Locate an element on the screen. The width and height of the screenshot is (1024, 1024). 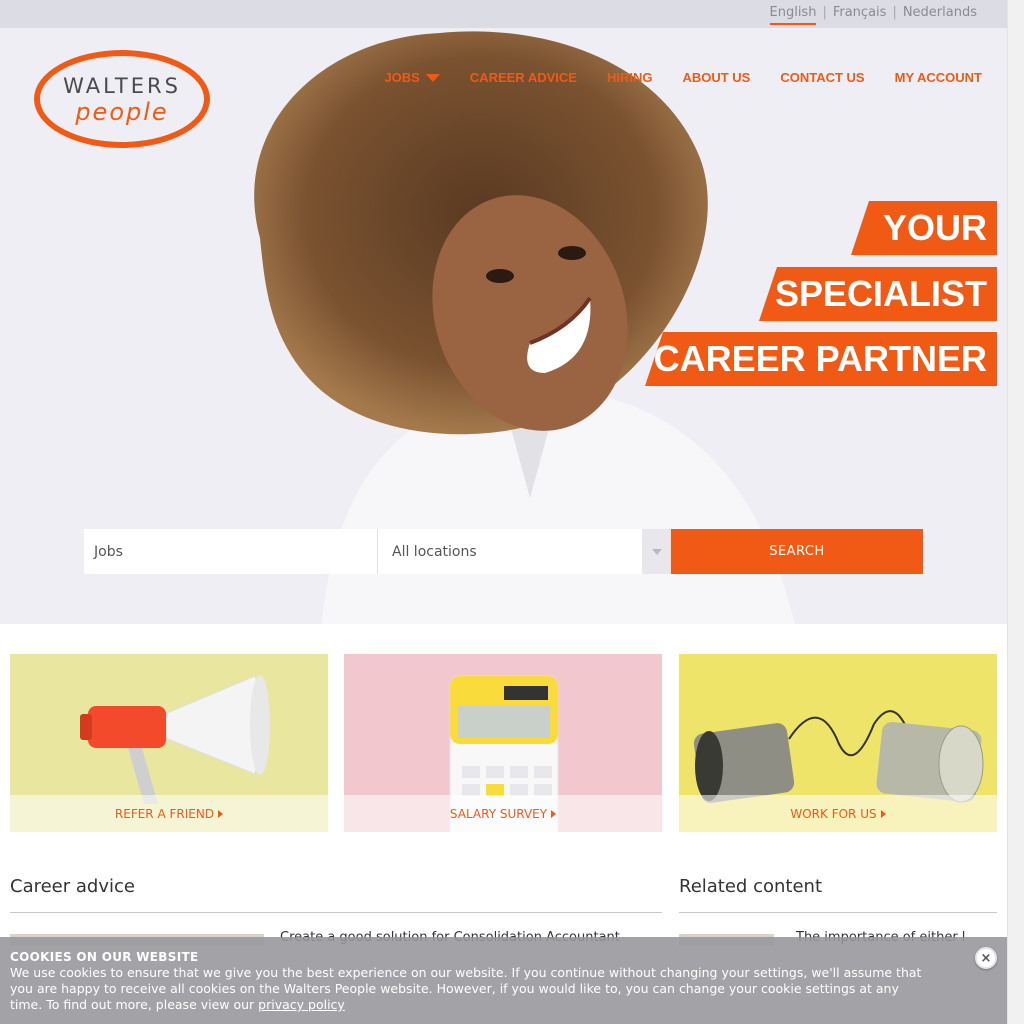
nav-my-account: MY ACCOUNT is located at coordinates (938, 77).